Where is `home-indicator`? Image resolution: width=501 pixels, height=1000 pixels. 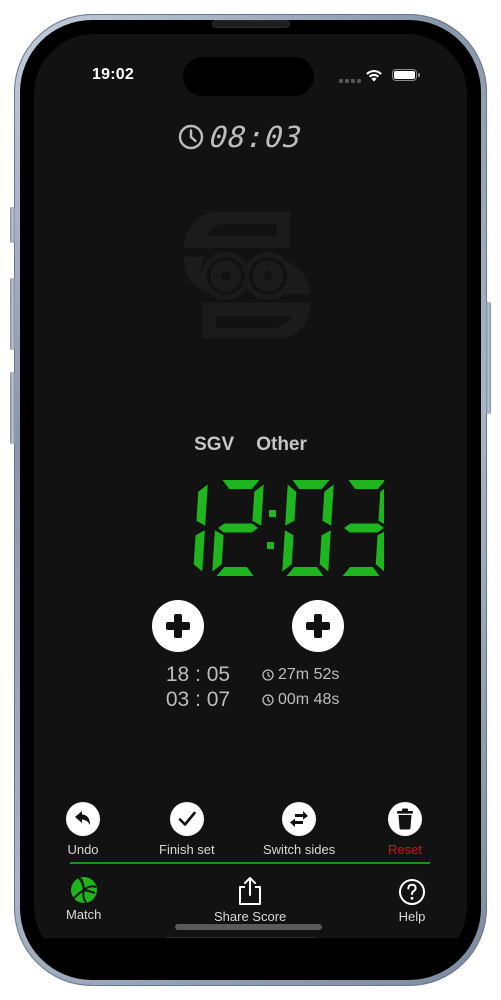
home-indicator is located at coordinates (248, 927).